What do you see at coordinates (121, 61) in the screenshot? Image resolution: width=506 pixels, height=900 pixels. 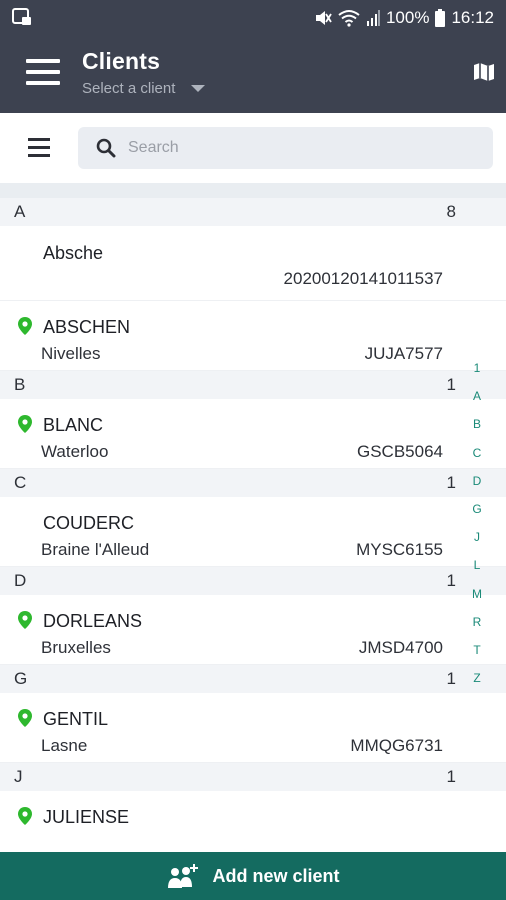 I see `page-title: Clients` at bounding box center [121, 61].